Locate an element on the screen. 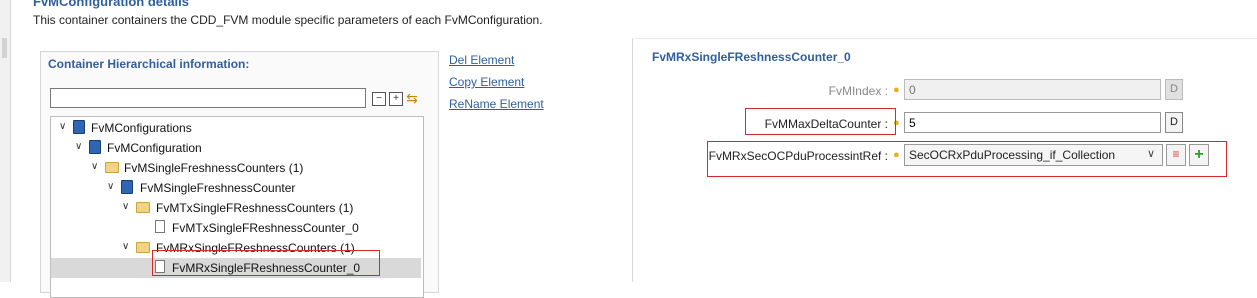  tree-item-label: FvMTxSingleFReshnessCounter_0 is located at coordinates (265, 228).